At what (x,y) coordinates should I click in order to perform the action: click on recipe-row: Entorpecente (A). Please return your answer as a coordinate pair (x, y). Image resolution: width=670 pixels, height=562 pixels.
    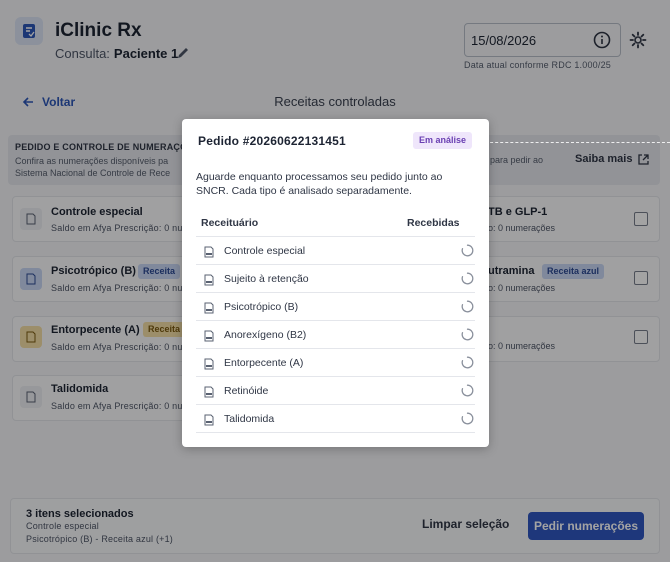
    Looking at the image, I should click on (335, 363).